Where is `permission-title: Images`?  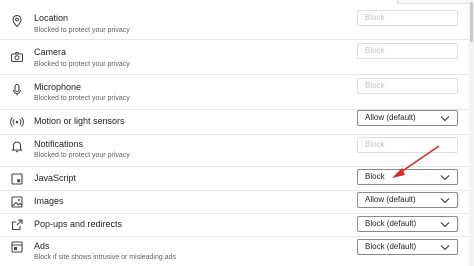 permission-title: Images is located at coordinates (49, 201).